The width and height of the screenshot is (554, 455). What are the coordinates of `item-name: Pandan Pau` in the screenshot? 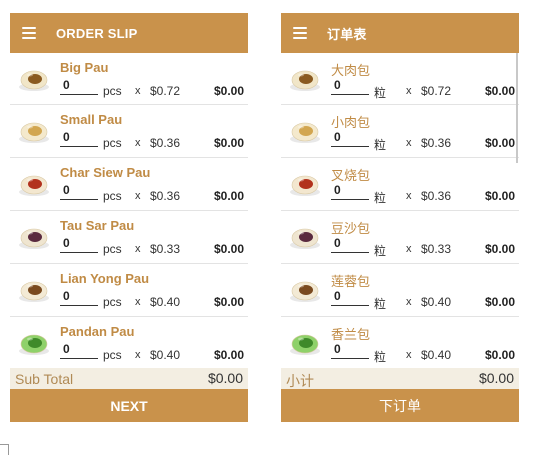 It's located at (97, 331).